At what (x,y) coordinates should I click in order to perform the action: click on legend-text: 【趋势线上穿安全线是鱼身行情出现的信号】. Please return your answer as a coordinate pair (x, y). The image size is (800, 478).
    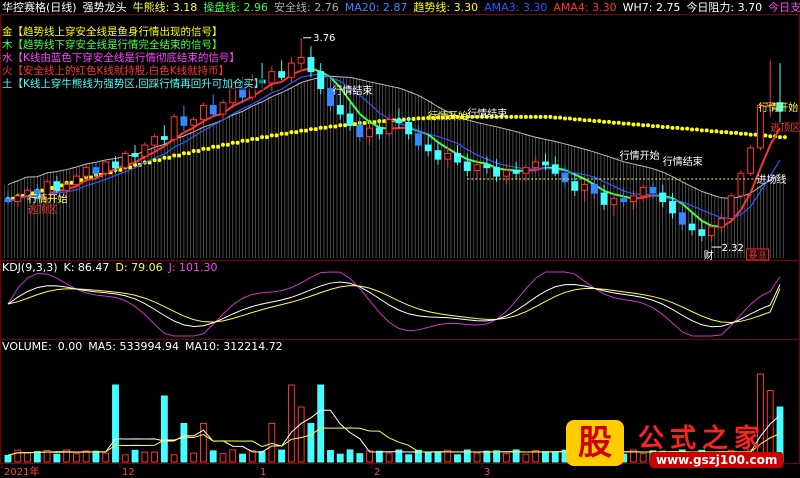
    Looking at the image, I should click on (117, 32).